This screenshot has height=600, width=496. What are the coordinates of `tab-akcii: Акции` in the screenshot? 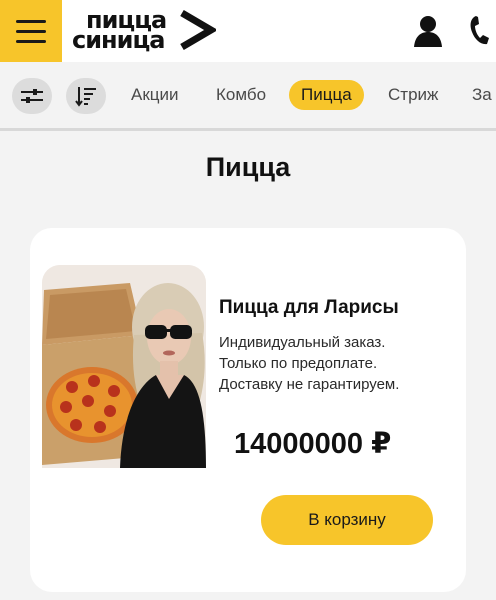 It's located at (155, 95).